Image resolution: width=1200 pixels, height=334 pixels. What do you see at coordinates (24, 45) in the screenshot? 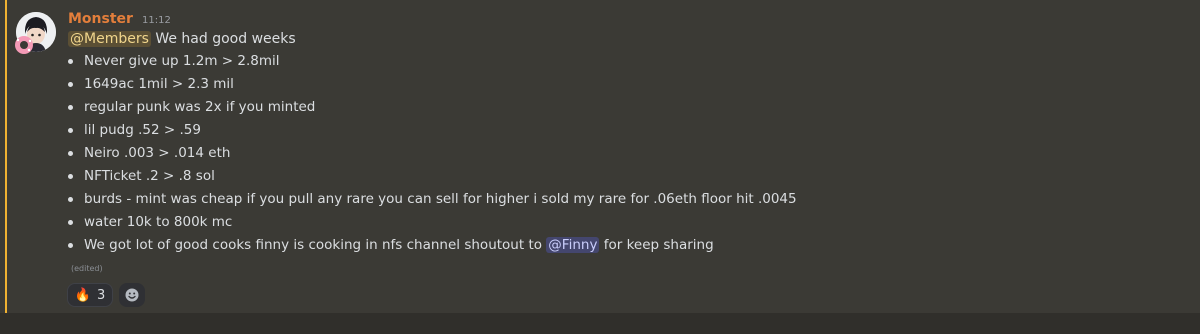
I see `avatar-decoration-icon` at bounding box center [24, 45].